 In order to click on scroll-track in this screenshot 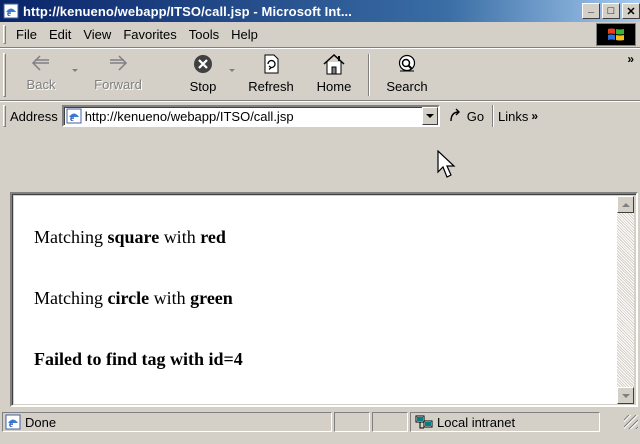, I will do `click(625, 300)`.